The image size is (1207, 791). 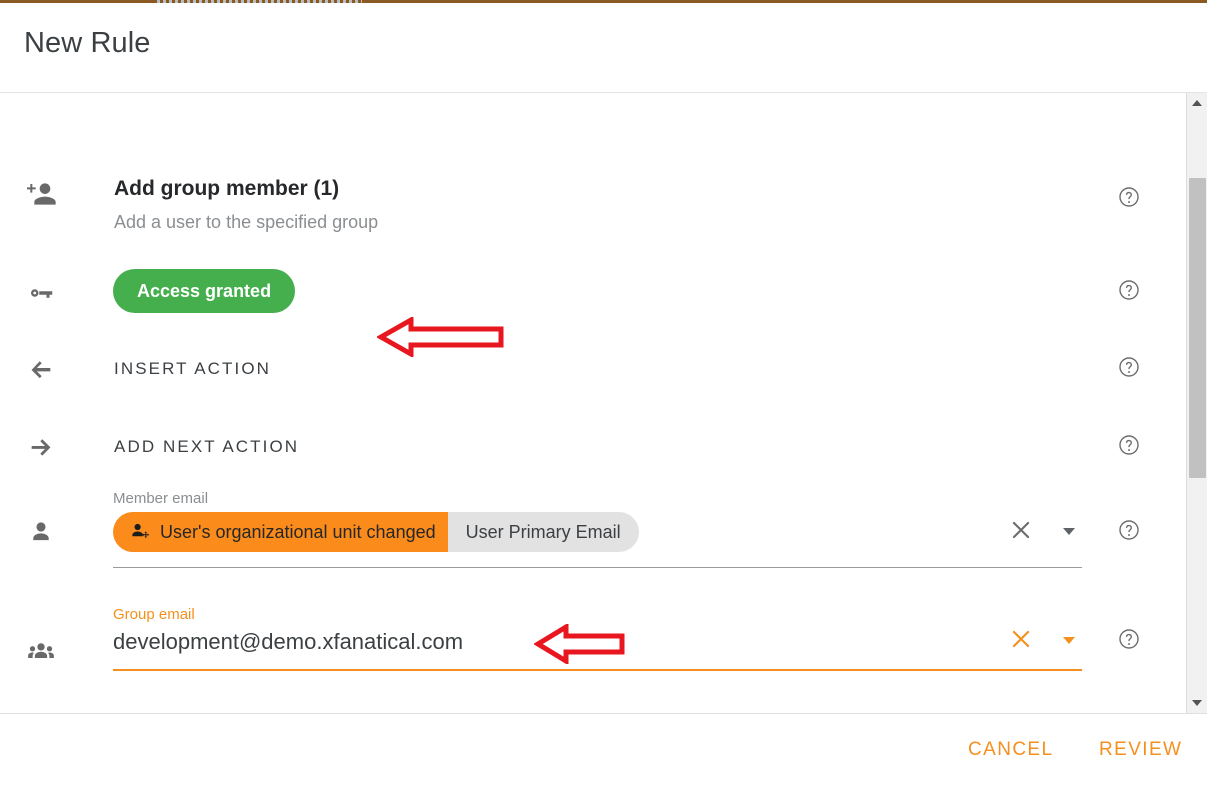 What do you see at coordinates (259, 1) in the screenshot?
I see `top-strip-pattern` at bounding box center [259, 1].